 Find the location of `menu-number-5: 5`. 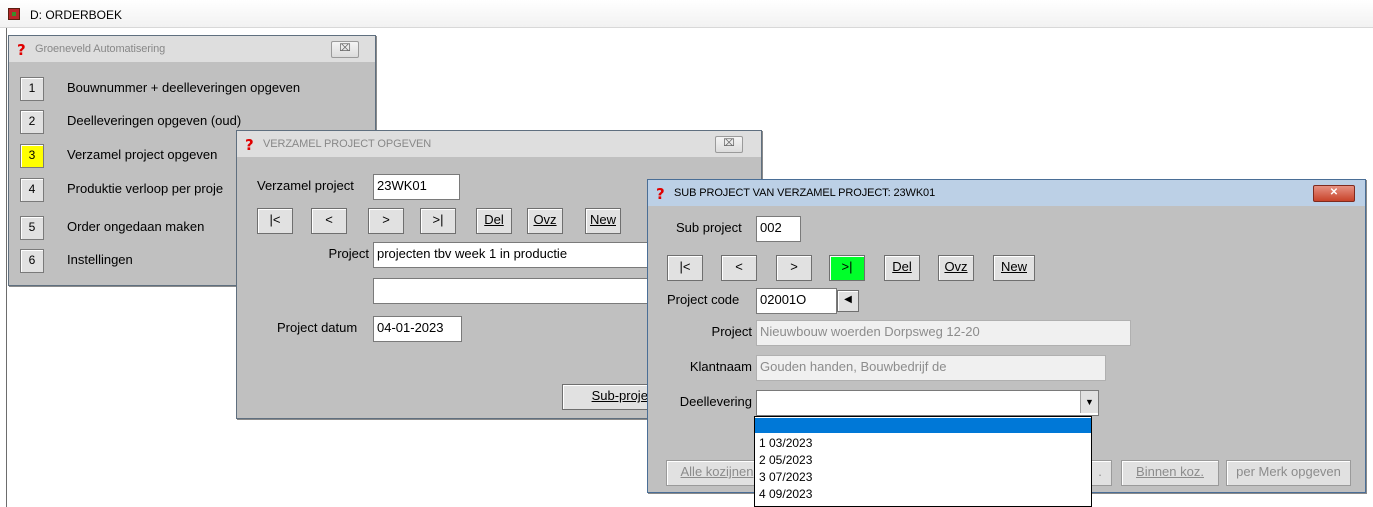

menu-number-5: 5 is located at coordinates (32, 228).